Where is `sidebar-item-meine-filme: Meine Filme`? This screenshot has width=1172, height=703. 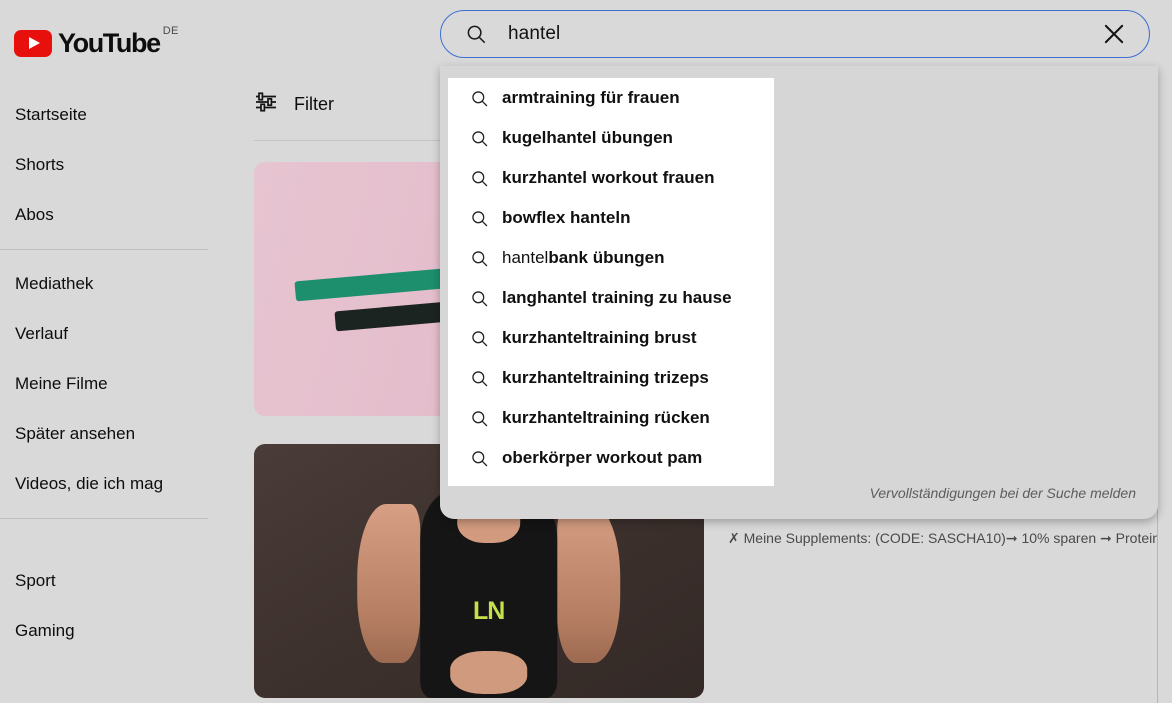 sidebar-item-meine-filme: Meine Filme is located at coordinates (104, 384).